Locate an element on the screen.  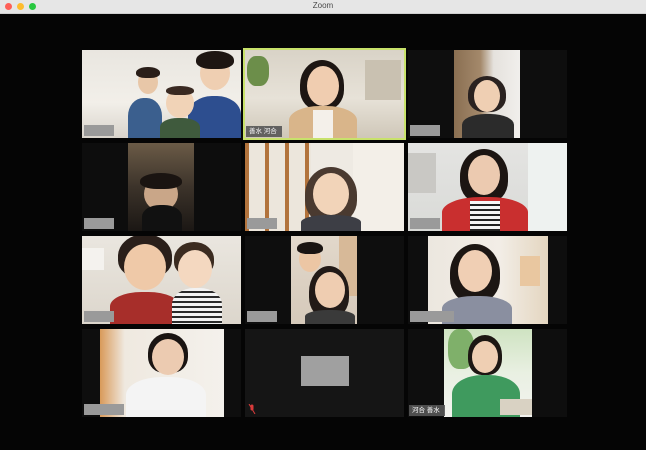
window-title: Zoom is located at coordinates (323, 5).